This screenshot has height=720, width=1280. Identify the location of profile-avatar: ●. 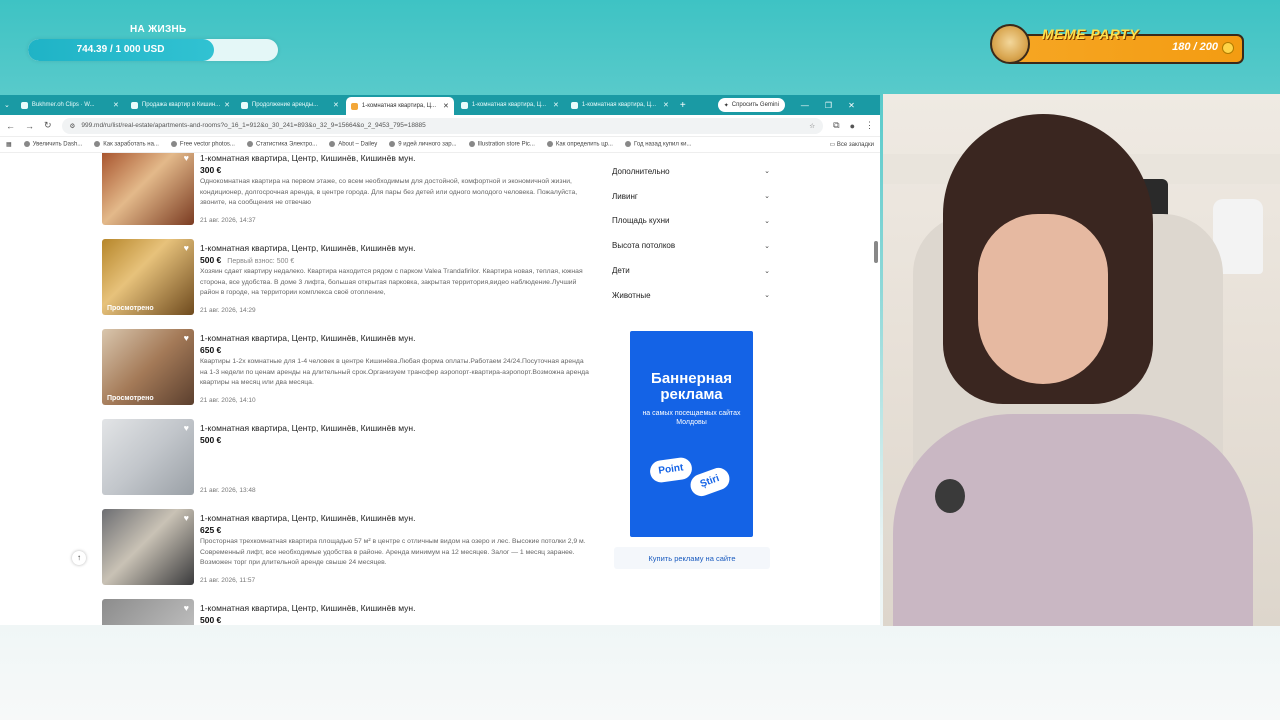
(852, 126).